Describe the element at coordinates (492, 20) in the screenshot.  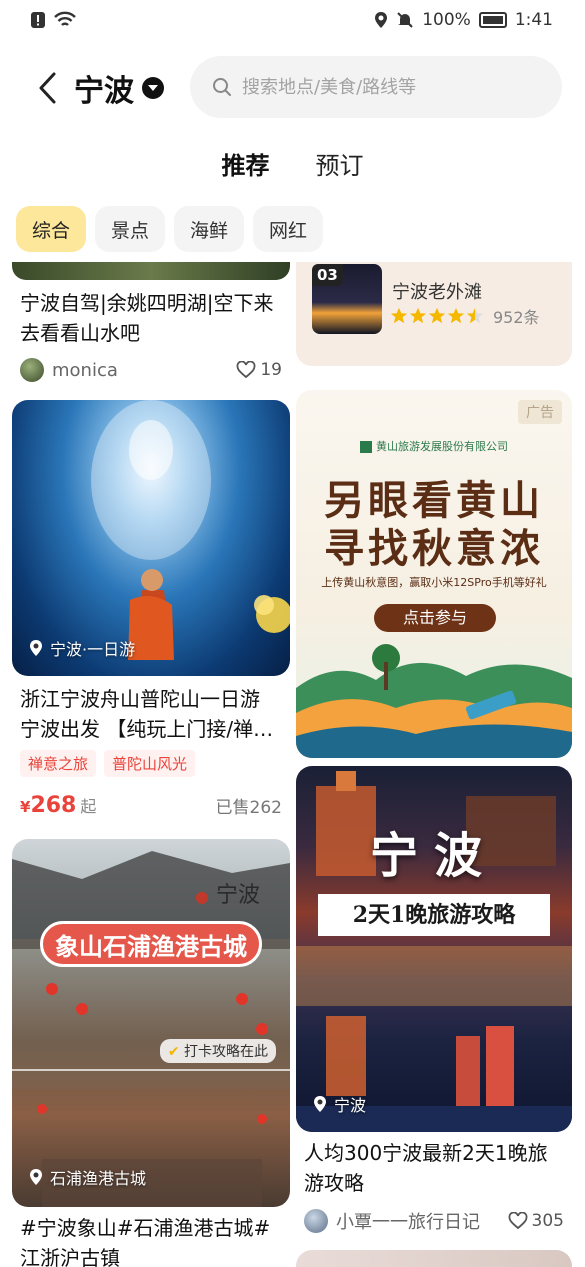
I see `battery-icon` at that location.